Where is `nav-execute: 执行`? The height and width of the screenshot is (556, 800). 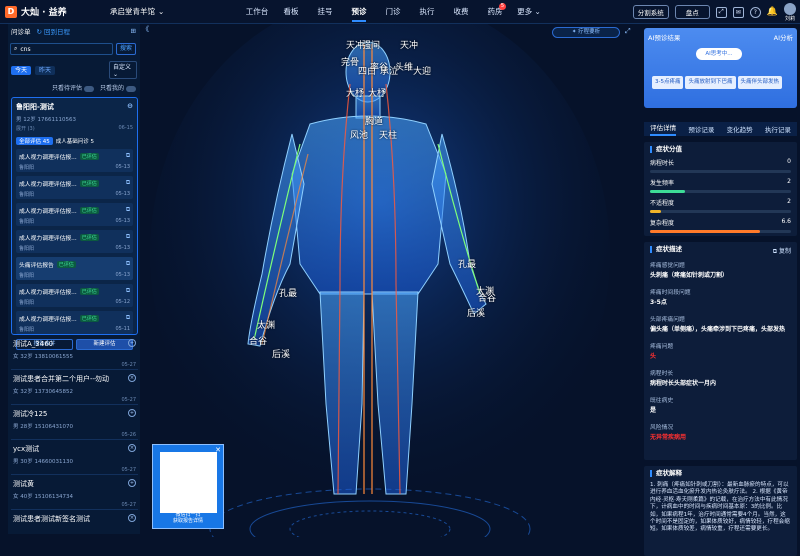 nav-execute: 执行 is located at coordinates (427, 12).